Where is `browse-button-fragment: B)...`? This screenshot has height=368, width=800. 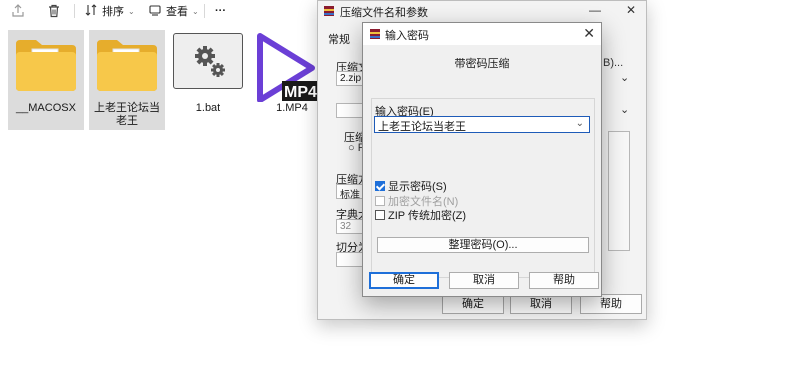 browse-button-fragment: B)... is located at coordinates (613, 63).